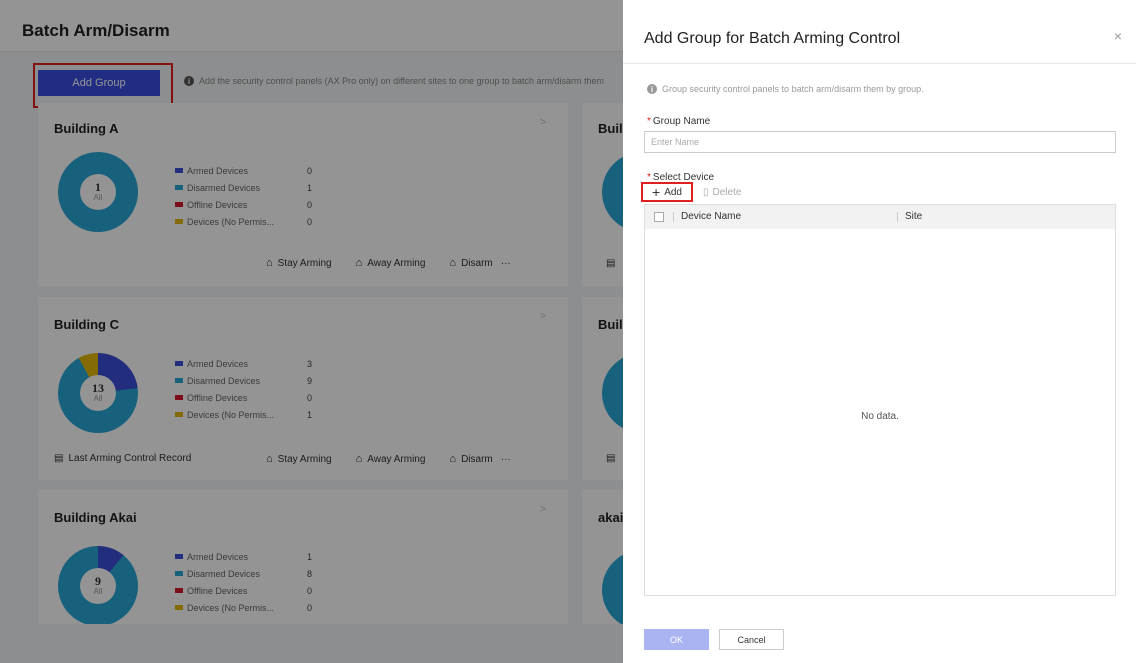  Describe the element at coordinates (676, 639) in the screenshot. I see `ok-button: OK` at that location.